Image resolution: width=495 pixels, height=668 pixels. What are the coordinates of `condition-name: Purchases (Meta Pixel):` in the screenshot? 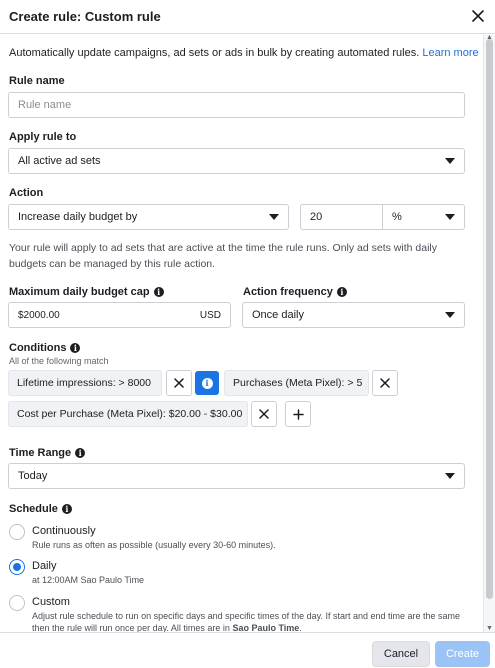 It's located at (289, 383).